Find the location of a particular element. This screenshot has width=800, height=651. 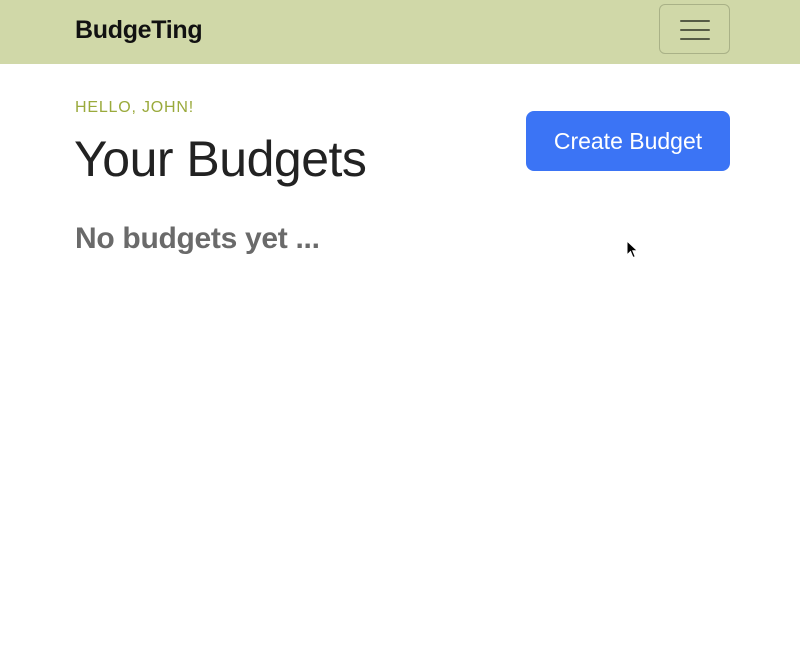

navbar: BudgeTing is located at coordinates (400, 32).